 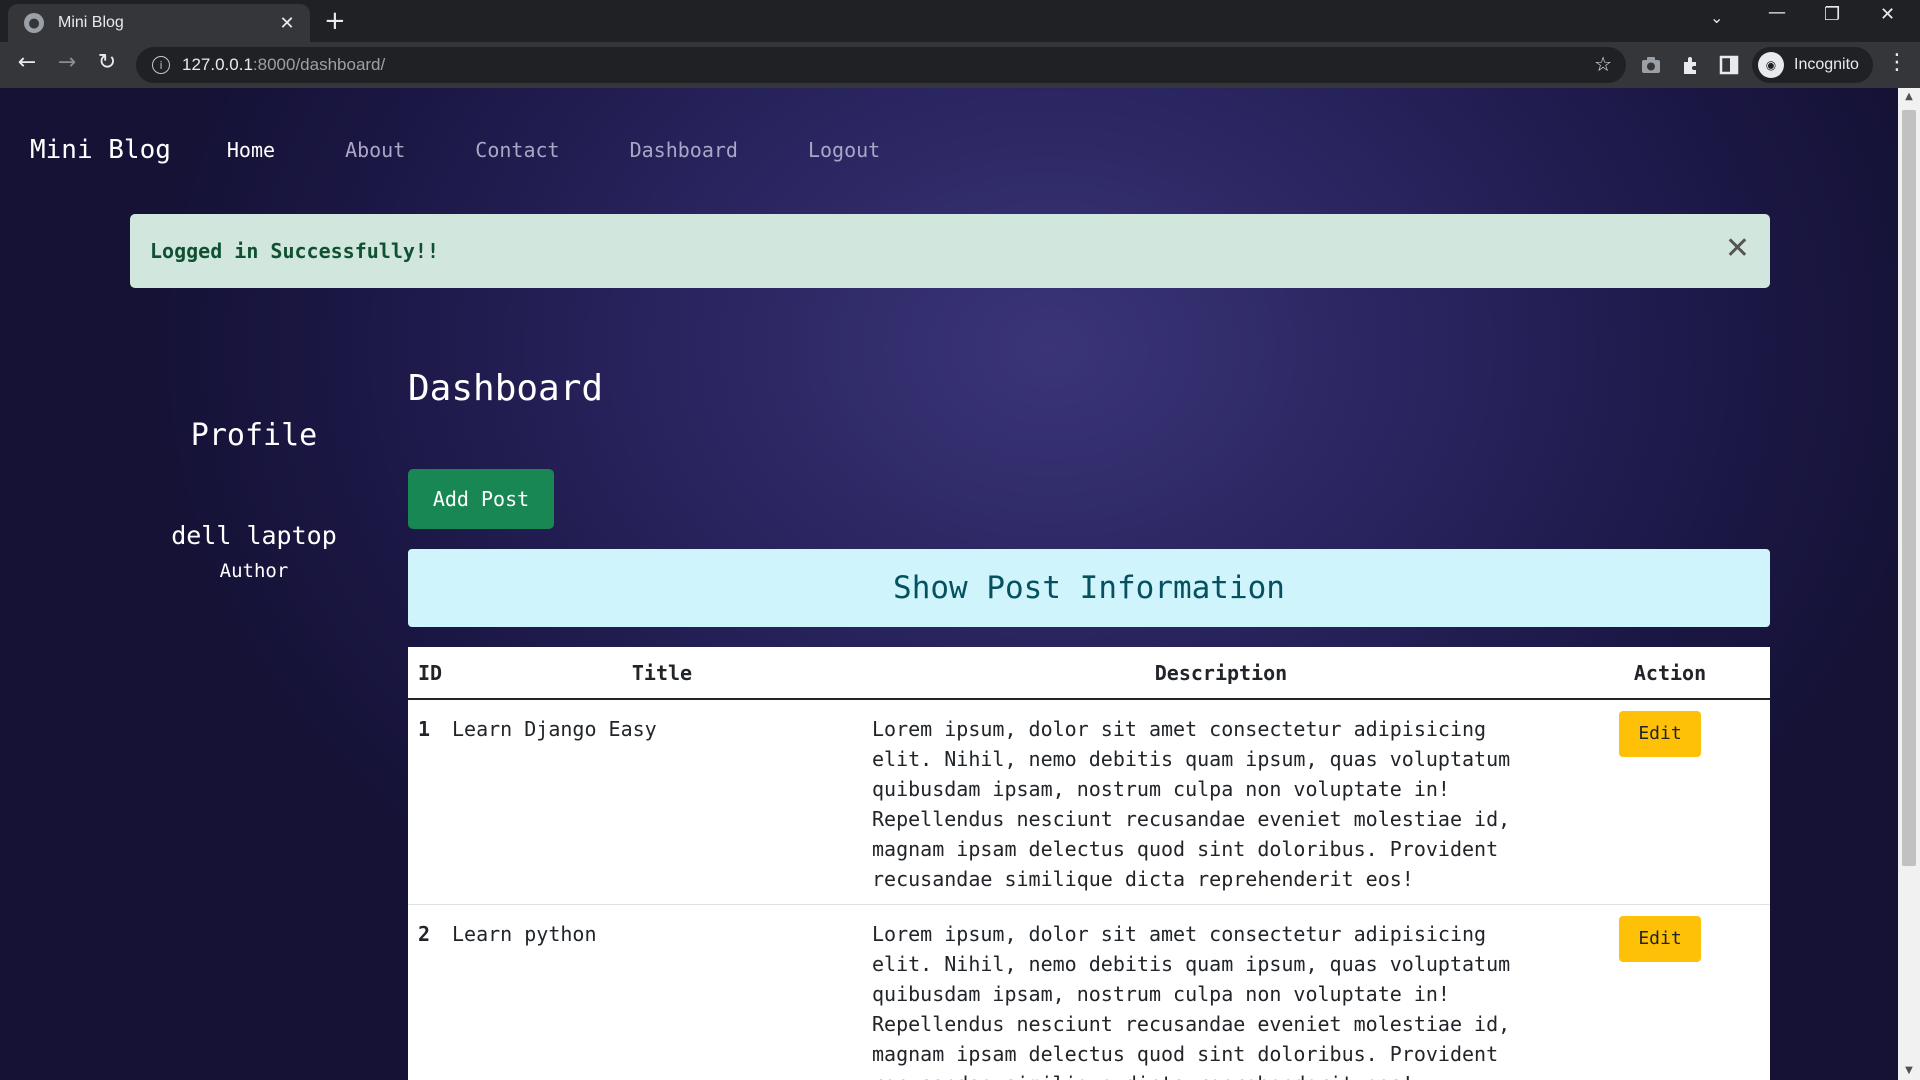 What do you see at coordinates (1603, 64) in the screenshot?
I see `bookmark-star-icon: ☆` at bounding box center [1603, 64].